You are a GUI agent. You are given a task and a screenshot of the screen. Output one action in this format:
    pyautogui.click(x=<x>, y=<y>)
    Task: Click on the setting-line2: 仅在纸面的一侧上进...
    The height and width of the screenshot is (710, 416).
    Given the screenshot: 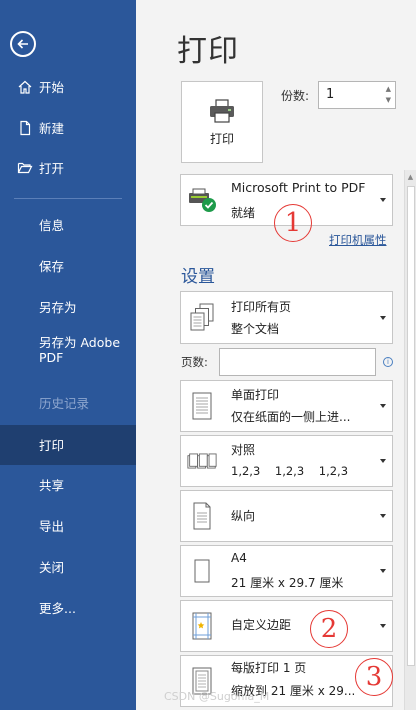 What is the action you would take?
    pyautogui.click(x=291, y=417)
    